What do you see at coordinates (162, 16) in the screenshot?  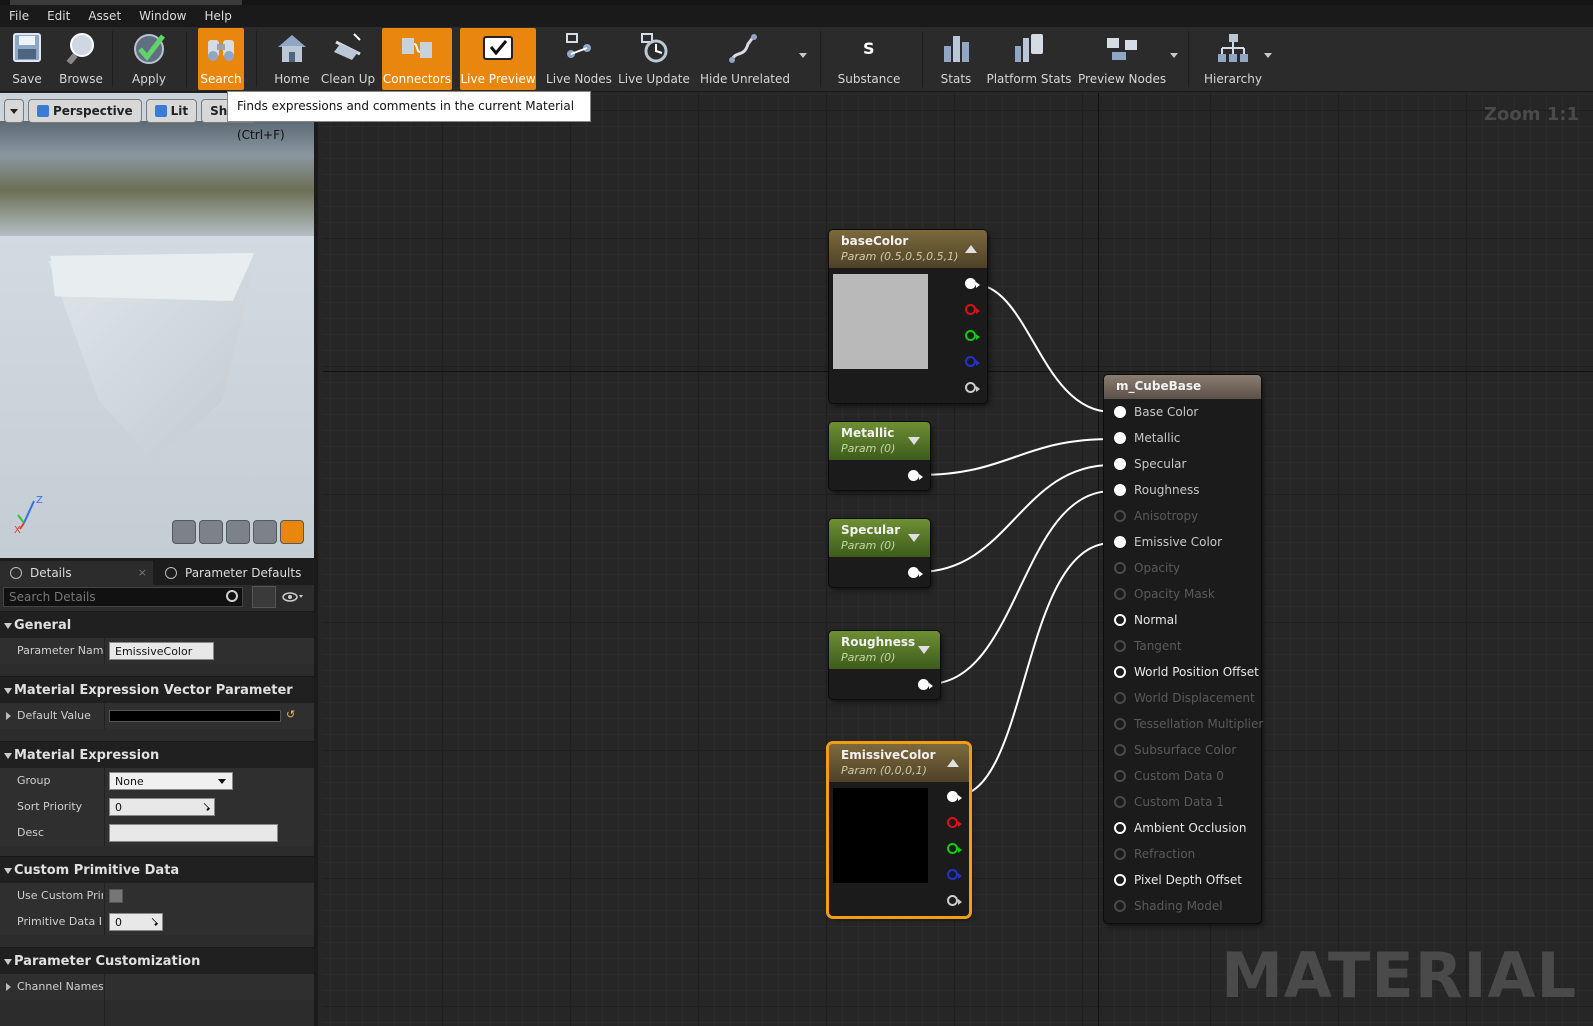 I see `menu-window: Window` at bounding box center [162, 16].